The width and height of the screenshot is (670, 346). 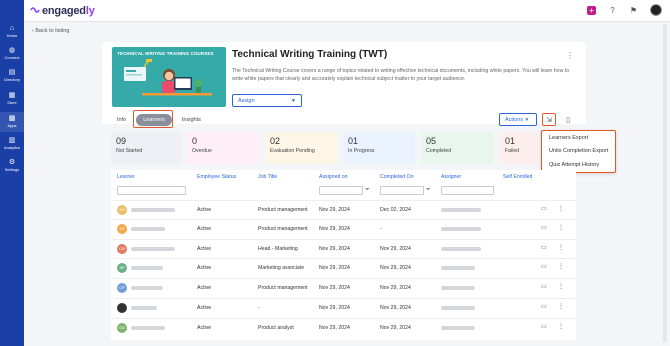 What do you see at coordinates (633, 10) in the screenshot?
I see `flag-icon: ⚑` at bounding box center [633, 10].